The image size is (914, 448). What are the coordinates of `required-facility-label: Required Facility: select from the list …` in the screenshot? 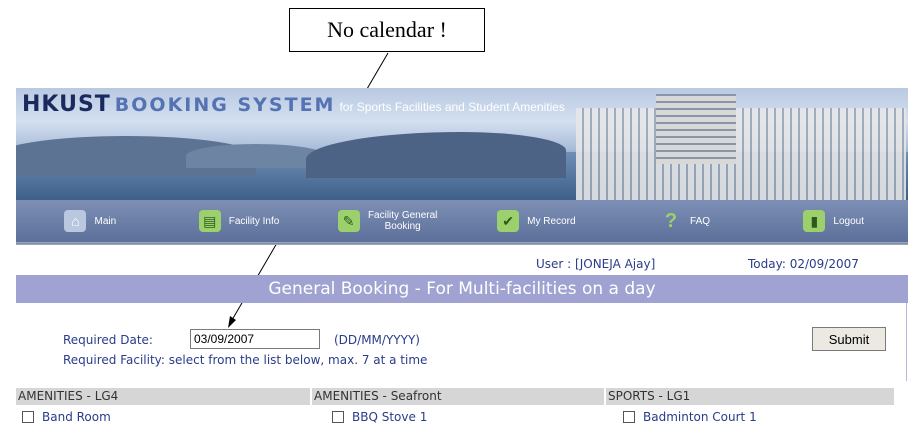 It's located at (245, 360).